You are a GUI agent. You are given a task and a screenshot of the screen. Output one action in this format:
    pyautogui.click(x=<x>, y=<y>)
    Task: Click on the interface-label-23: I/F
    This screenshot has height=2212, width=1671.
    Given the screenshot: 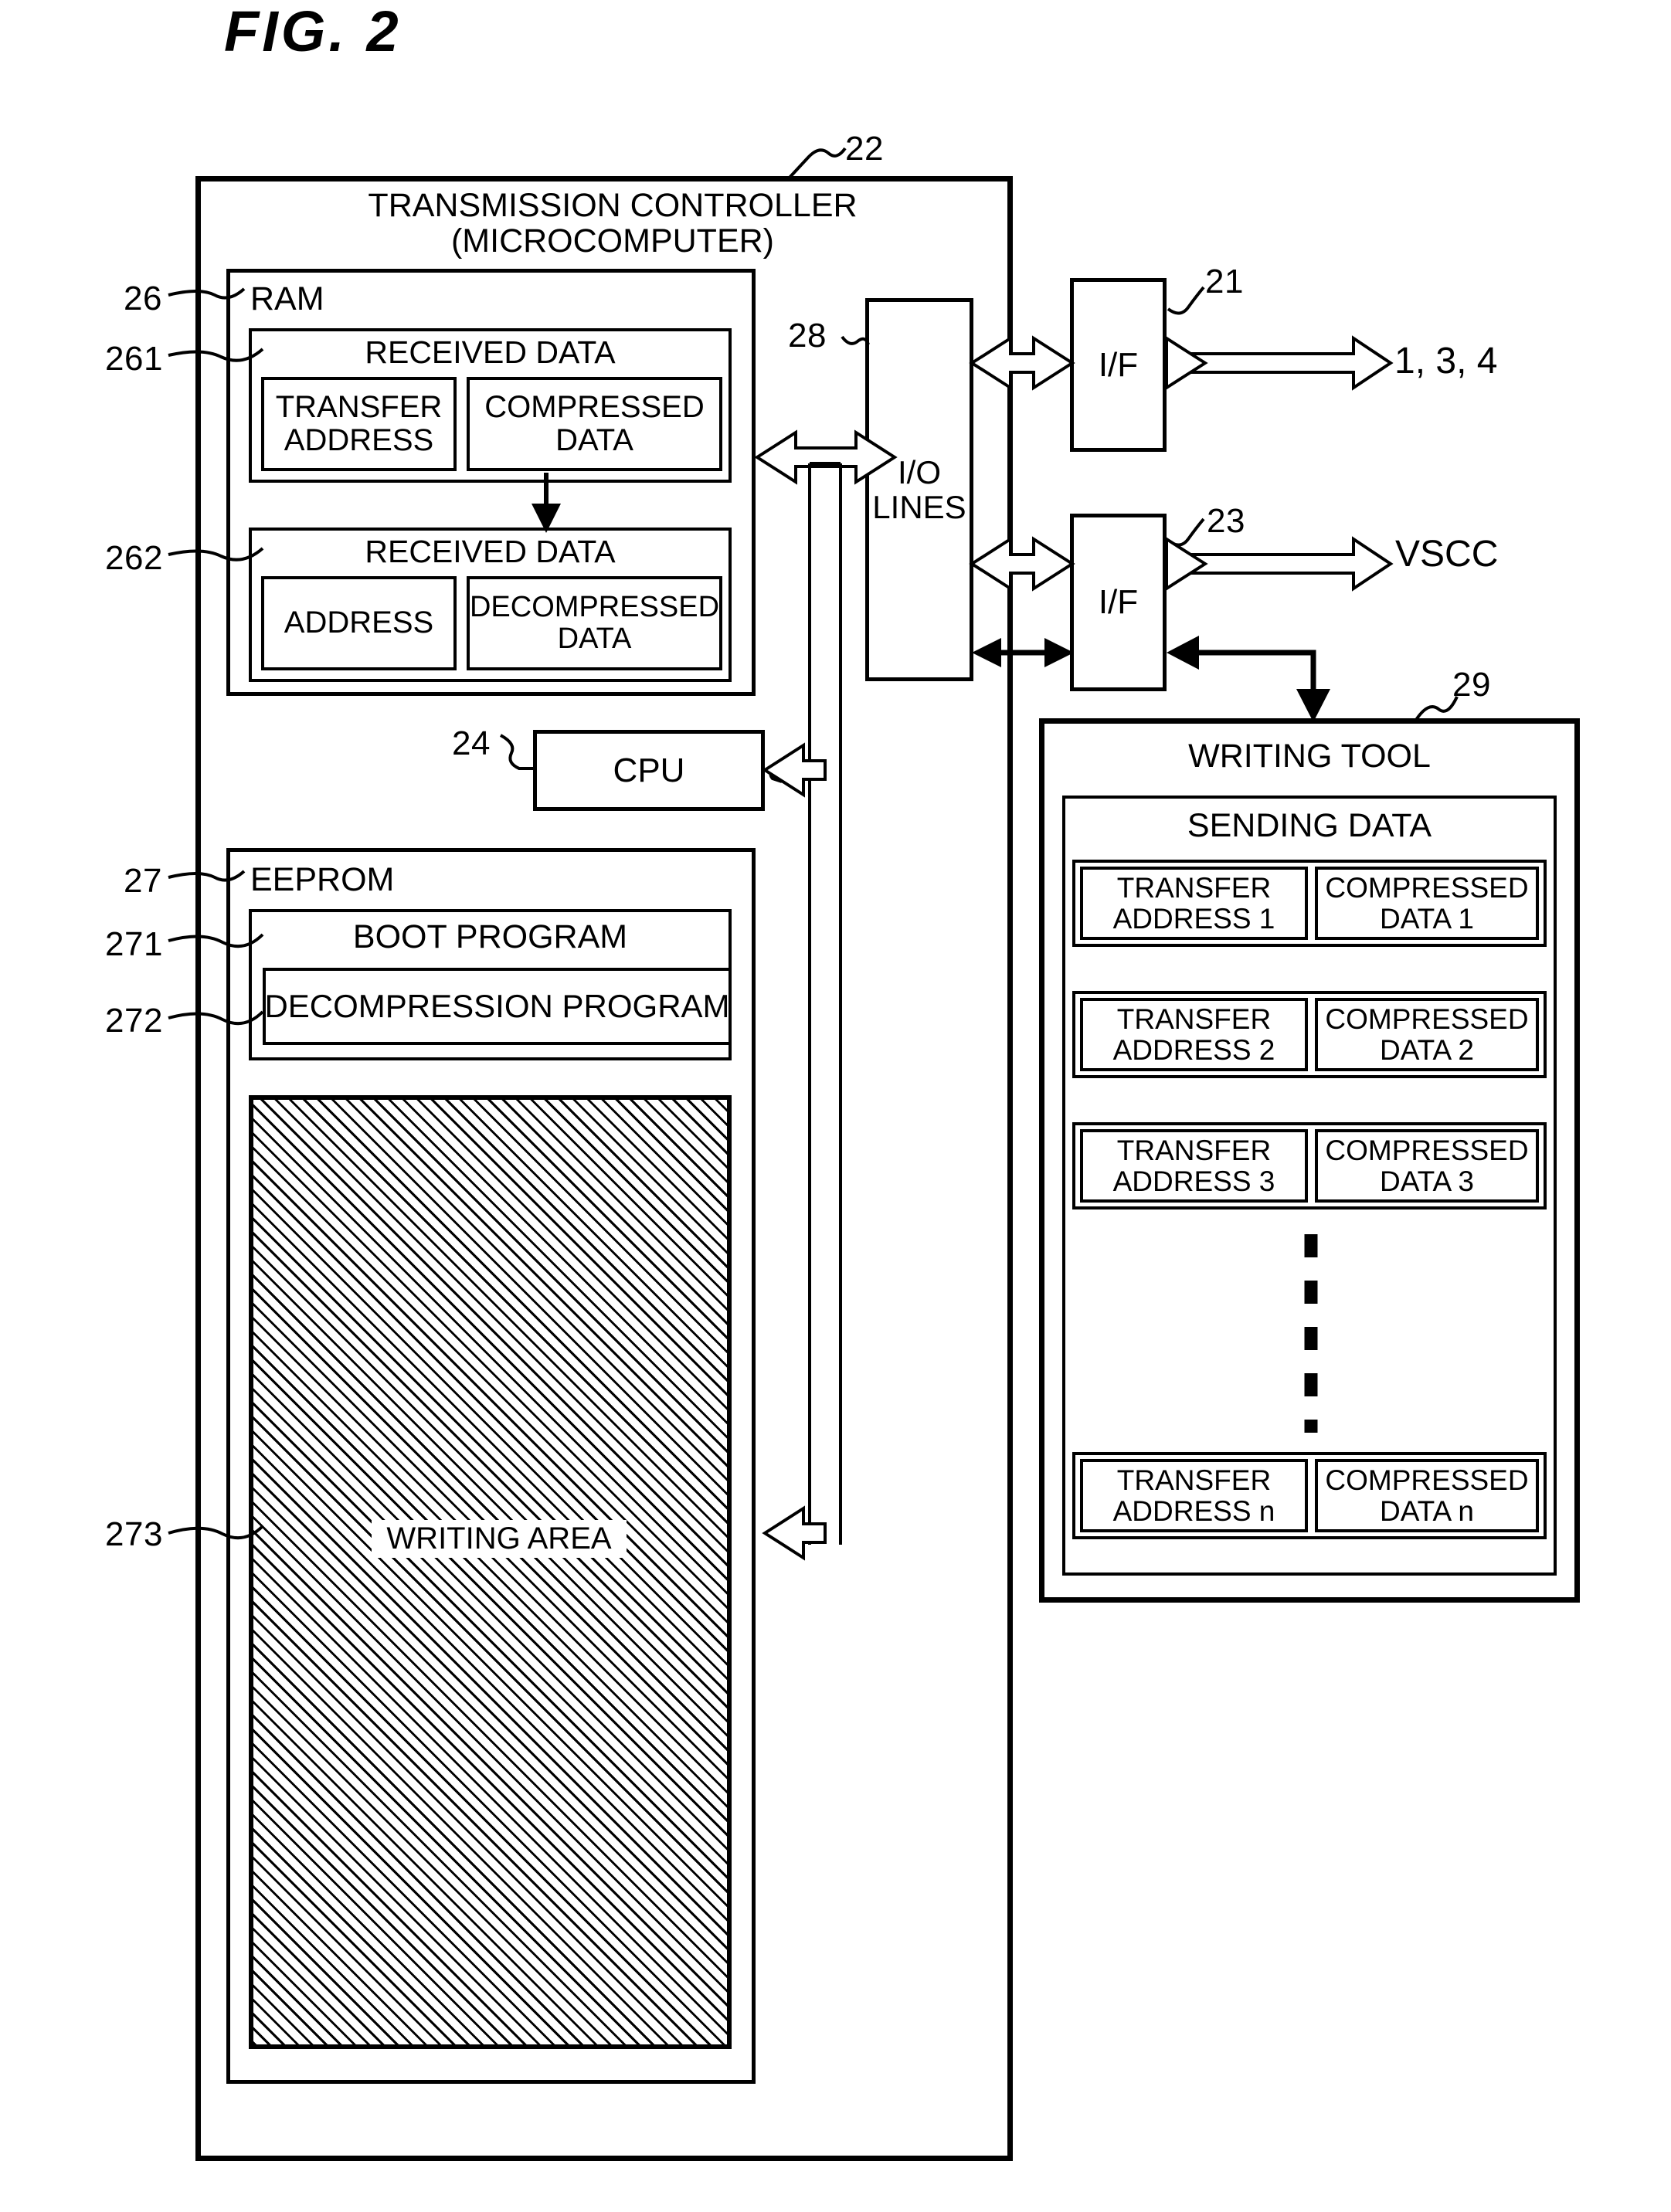 What is the action you would take?
    pyautogui.click(x=1118, y=602)
    